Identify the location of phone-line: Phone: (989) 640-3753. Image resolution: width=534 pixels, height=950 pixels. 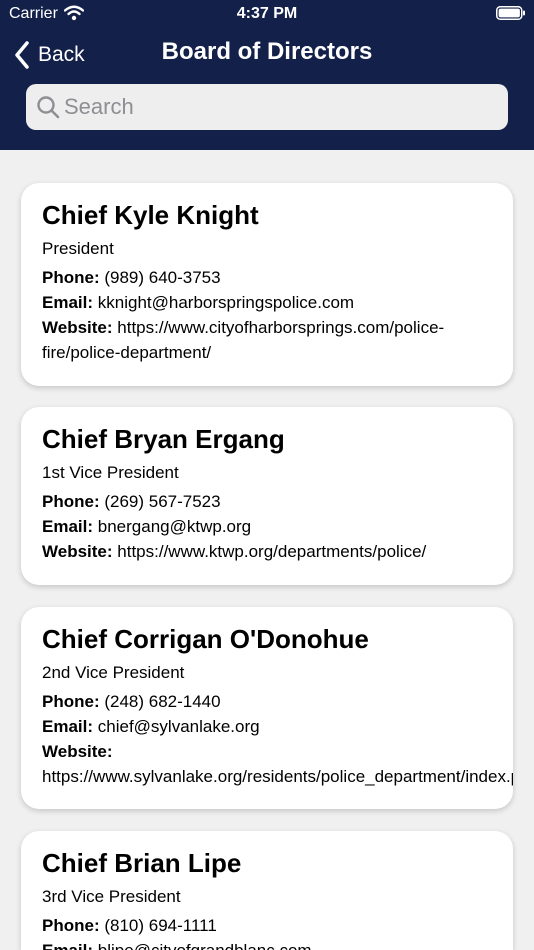
(267, 277).